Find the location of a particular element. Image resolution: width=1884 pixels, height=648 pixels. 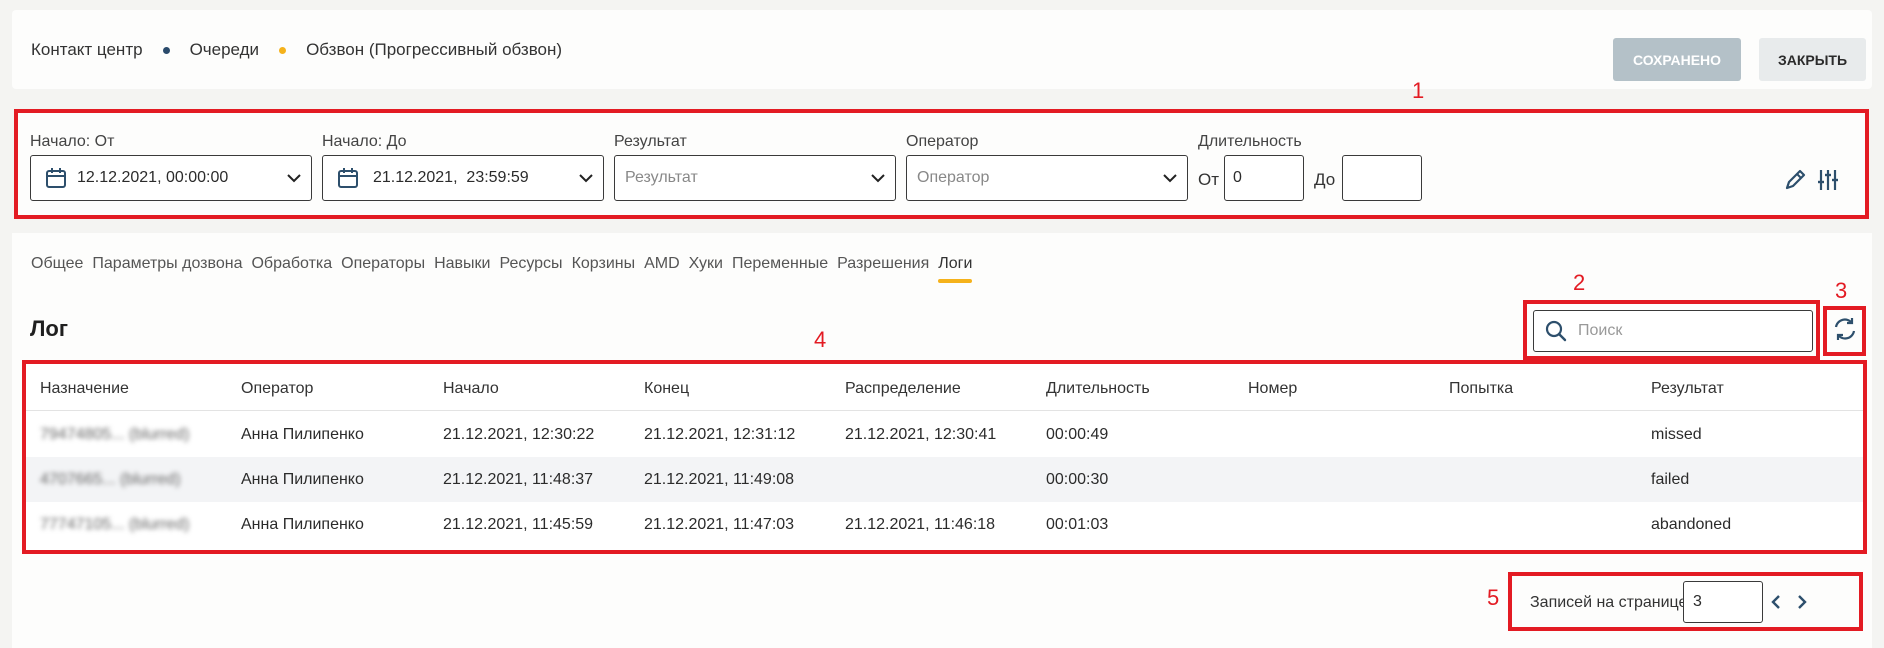

start-from-label: Начало: От is located at coordinates (72, 141).